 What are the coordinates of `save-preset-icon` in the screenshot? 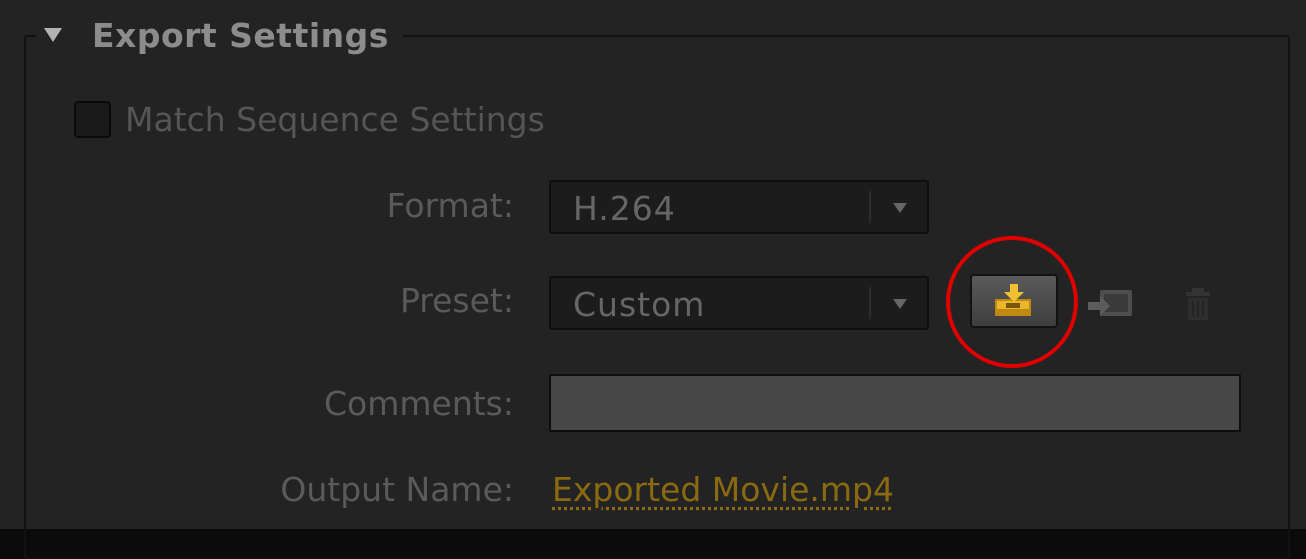 It's located at (1013, 300).